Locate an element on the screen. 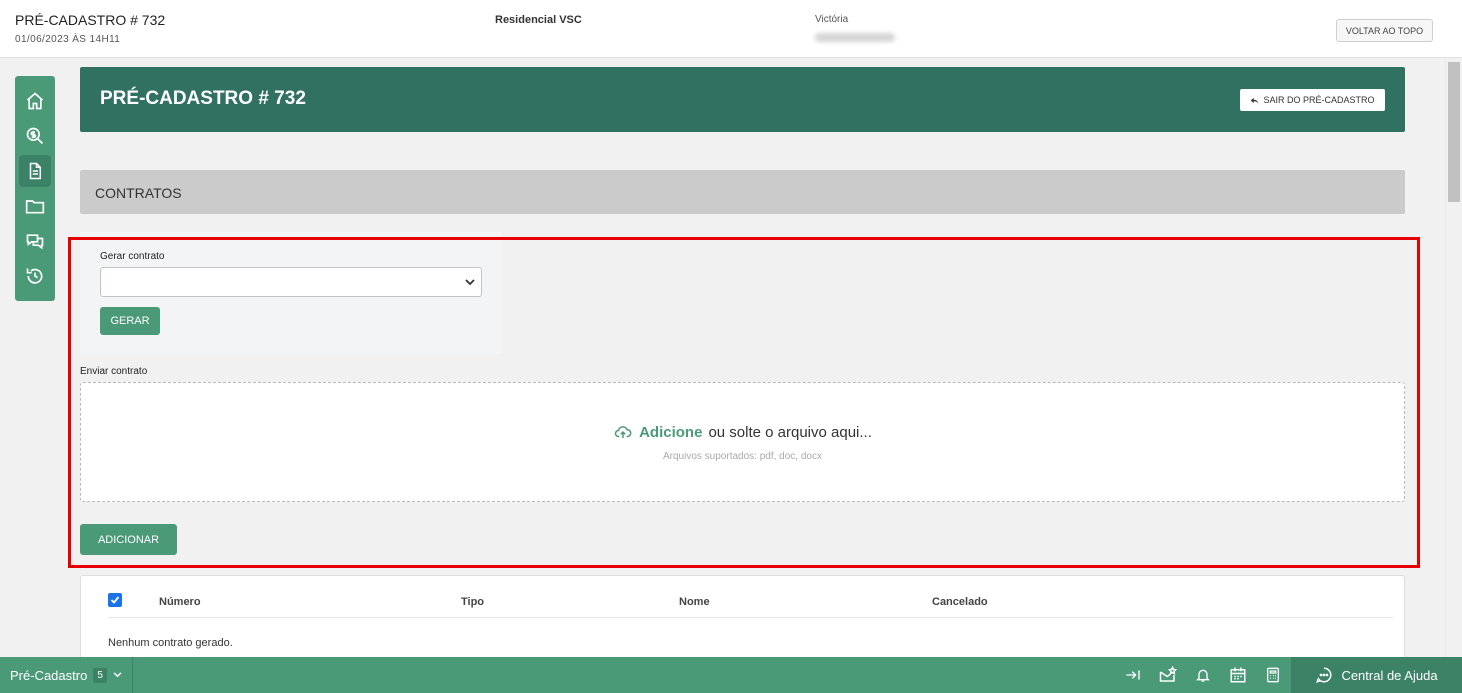  chat-icon is located at coordinates (35, 241).